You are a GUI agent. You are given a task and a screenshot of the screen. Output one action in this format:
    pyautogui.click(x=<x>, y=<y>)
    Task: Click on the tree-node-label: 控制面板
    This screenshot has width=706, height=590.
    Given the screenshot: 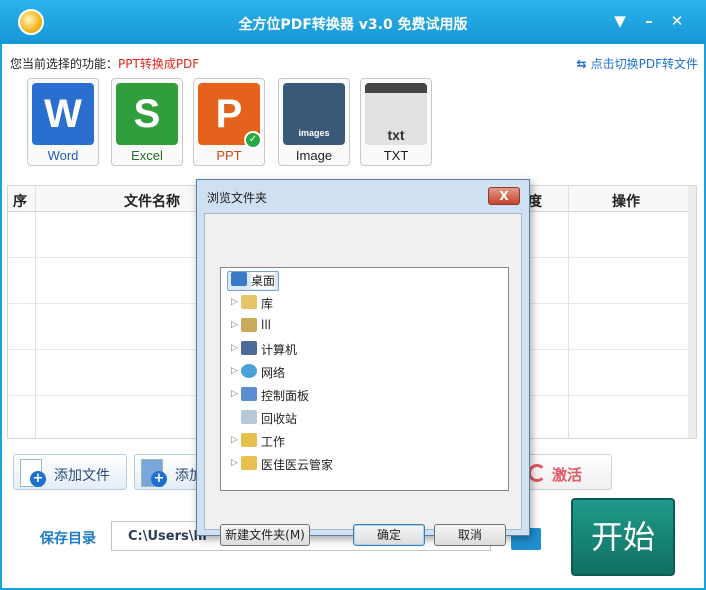 What is the action you would take?
    pyautogui.click(x=285, y=396)
    